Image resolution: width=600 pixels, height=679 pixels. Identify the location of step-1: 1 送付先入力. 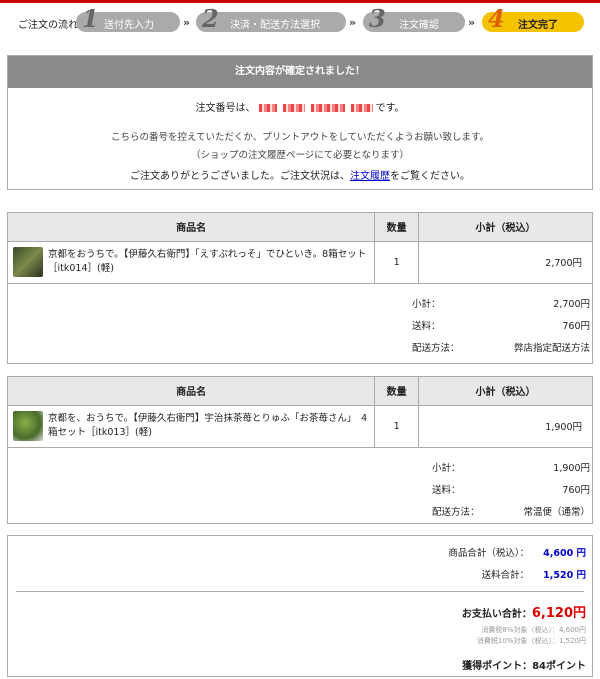
(128, 18).